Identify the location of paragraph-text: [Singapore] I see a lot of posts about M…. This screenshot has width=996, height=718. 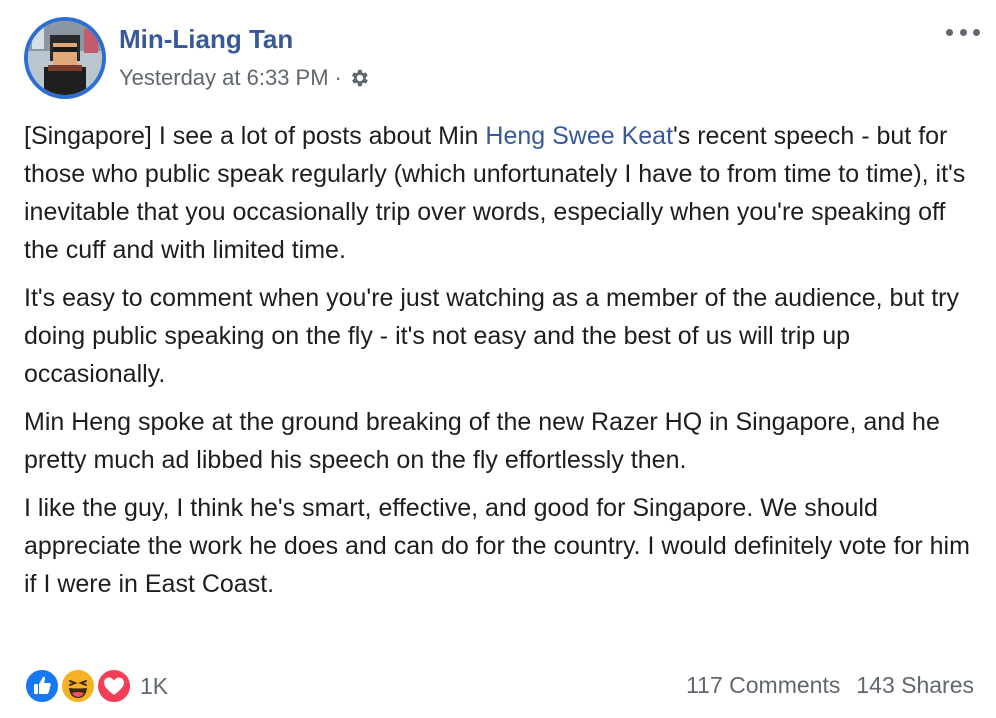
(255, 136).